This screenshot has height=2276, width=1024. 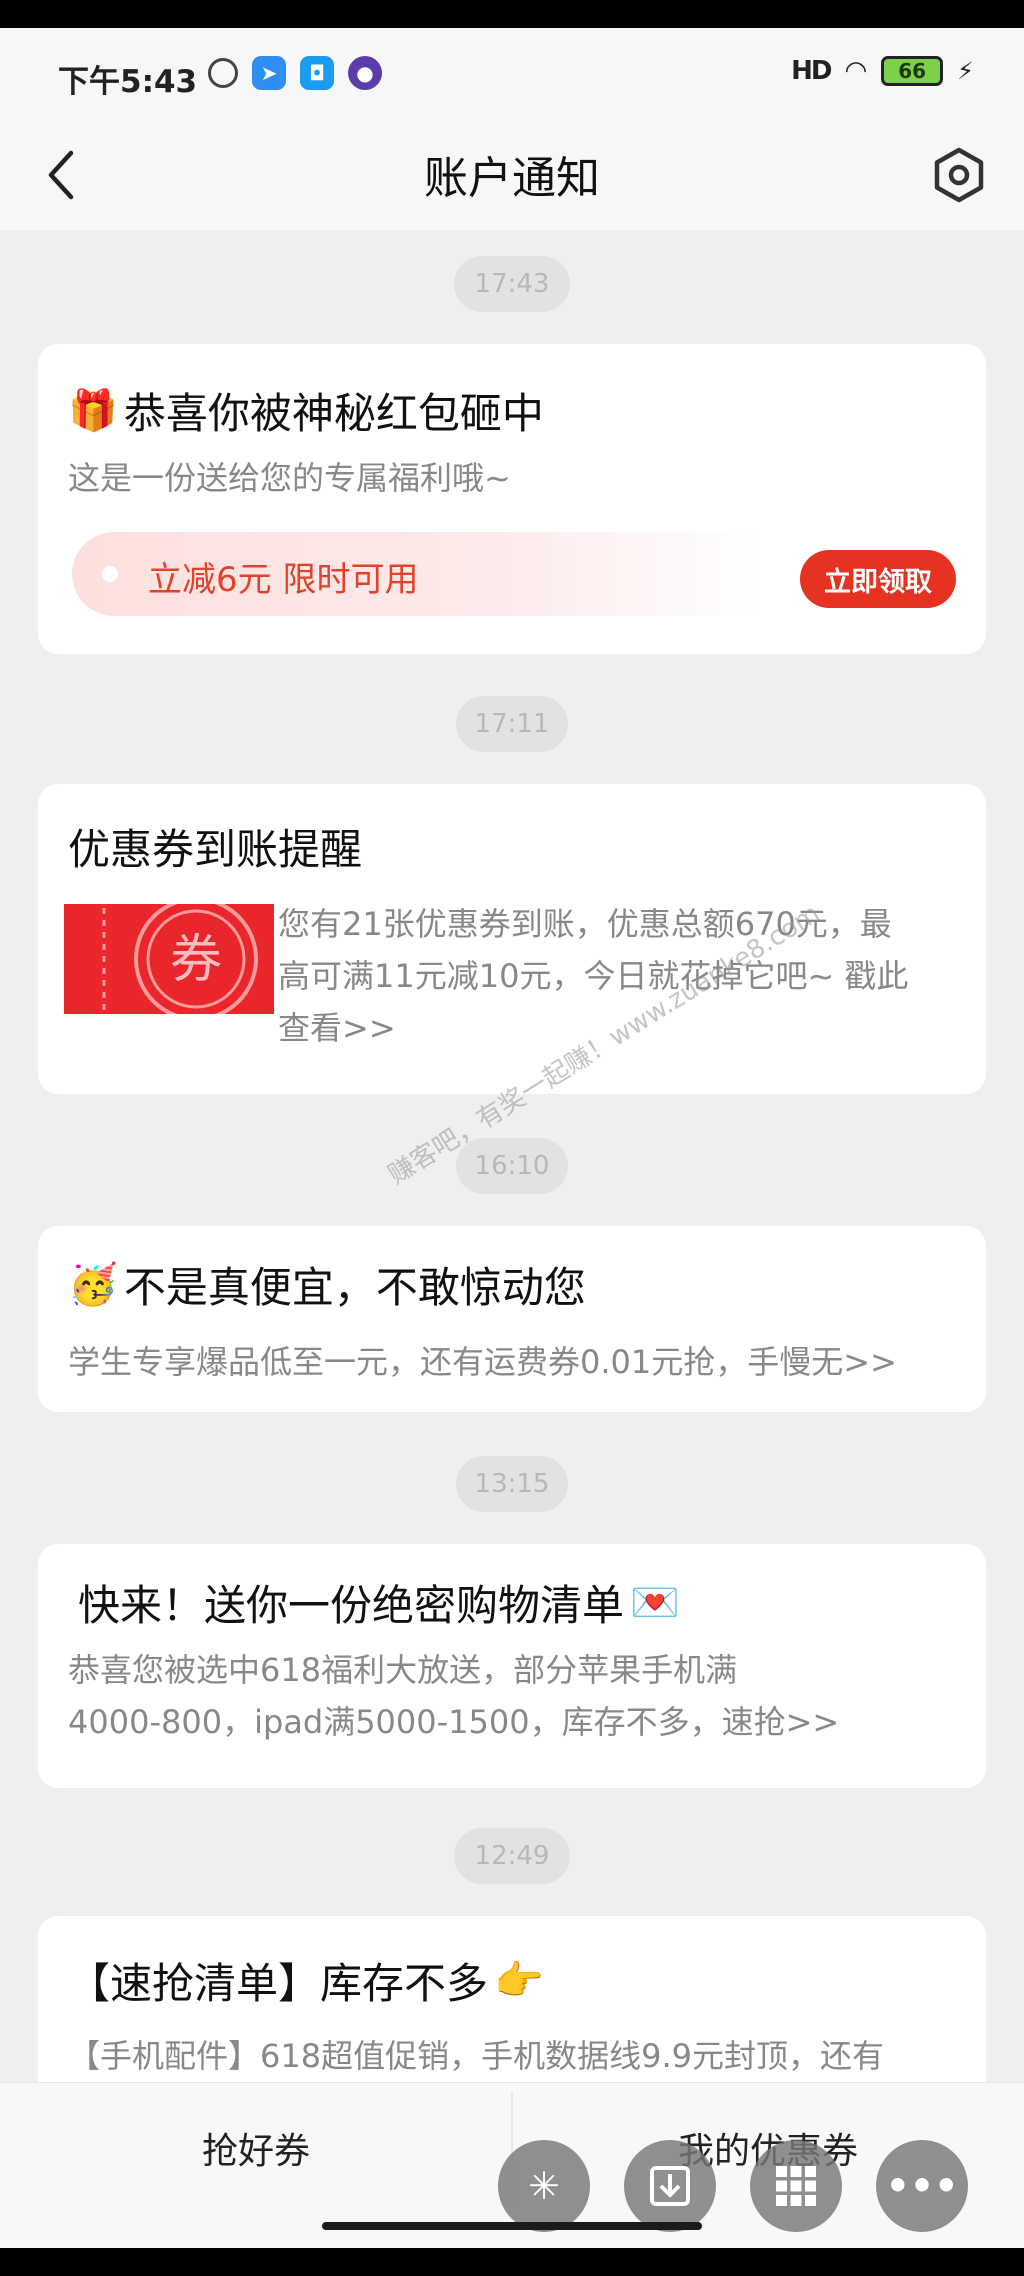 I want to click on party-face-icon: 🥳, so click(x=93, y=1284).